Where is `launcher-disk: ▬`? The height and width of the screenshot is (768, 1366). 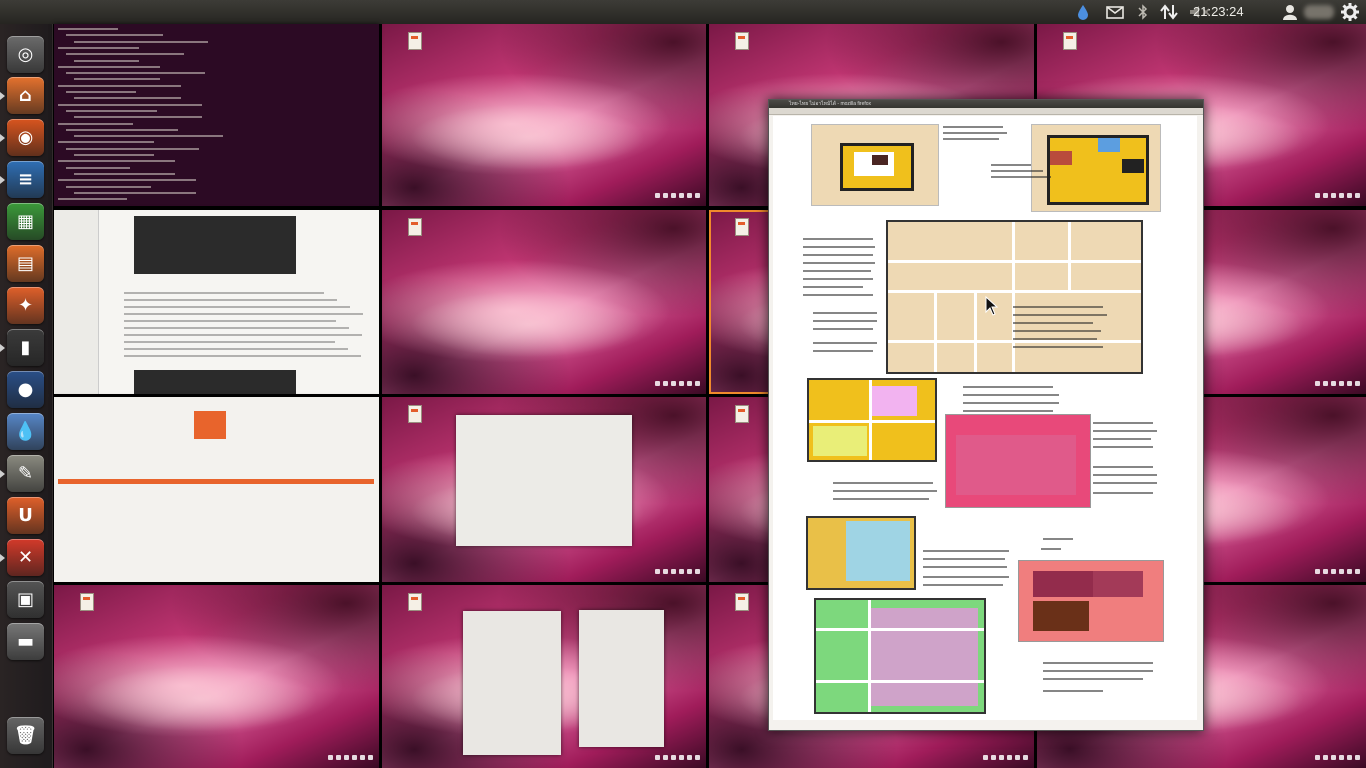
launcher-disk: ▬ is located at coordinates (25, 641).